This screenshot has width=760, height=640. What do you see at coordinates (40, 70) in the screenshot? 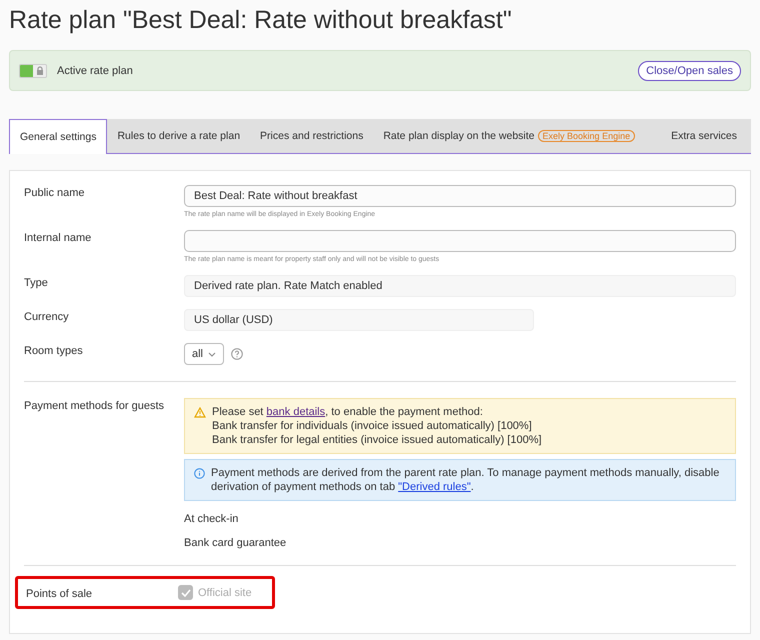
I see `lock-icon` at bounding box center [40, 70].